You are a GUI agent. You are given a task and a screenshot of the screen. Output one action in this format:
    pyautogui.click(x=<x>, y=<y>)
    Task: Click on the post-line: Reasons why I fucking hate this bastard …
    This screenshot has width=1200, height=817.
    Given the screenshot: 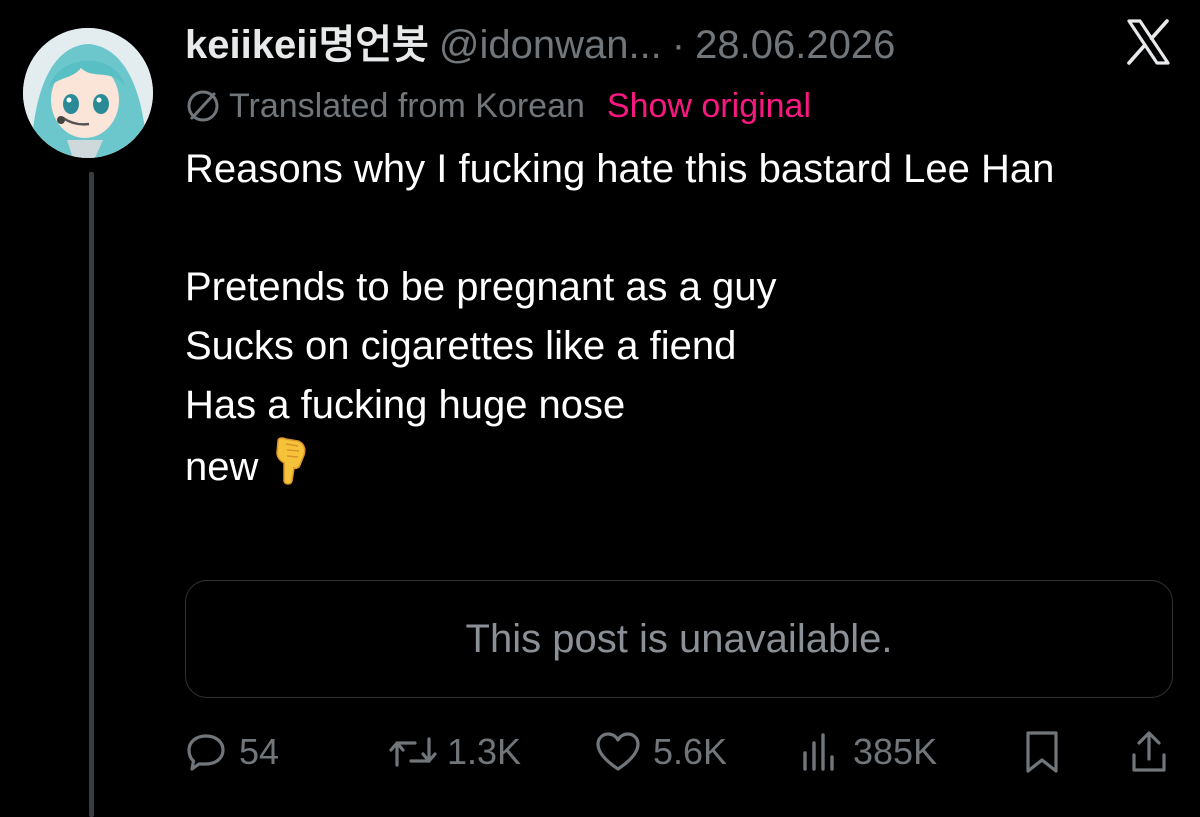 What is the action you would take?
    pyautogui.click(x=620, y=169)
    